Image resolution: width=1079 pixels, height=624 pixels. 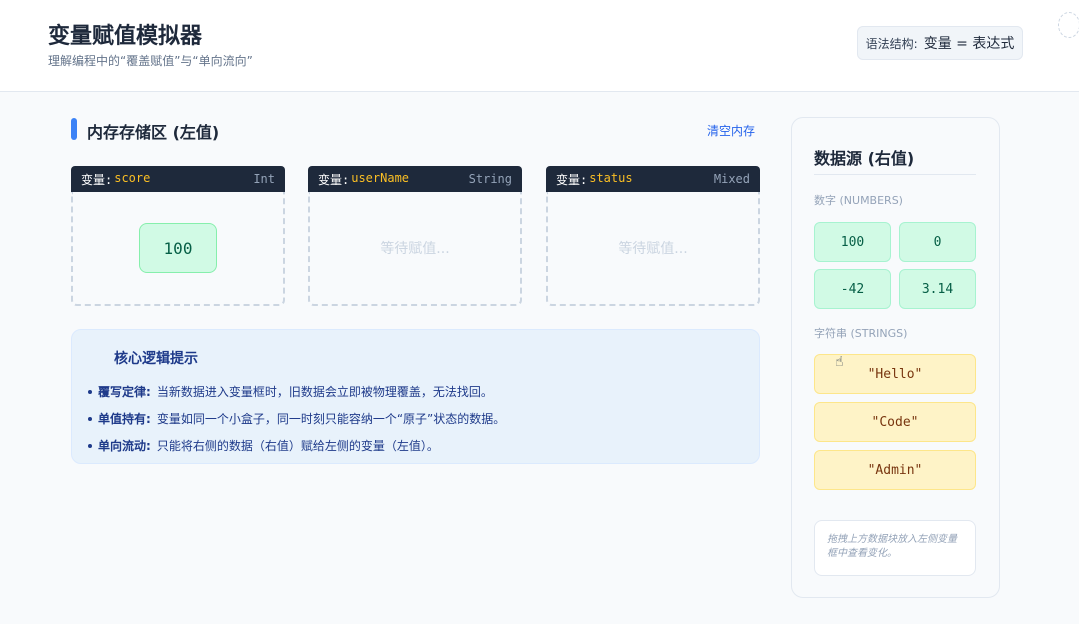 I want to click on variable-header: 变量: status Mixed, so click(x=653, y=179).